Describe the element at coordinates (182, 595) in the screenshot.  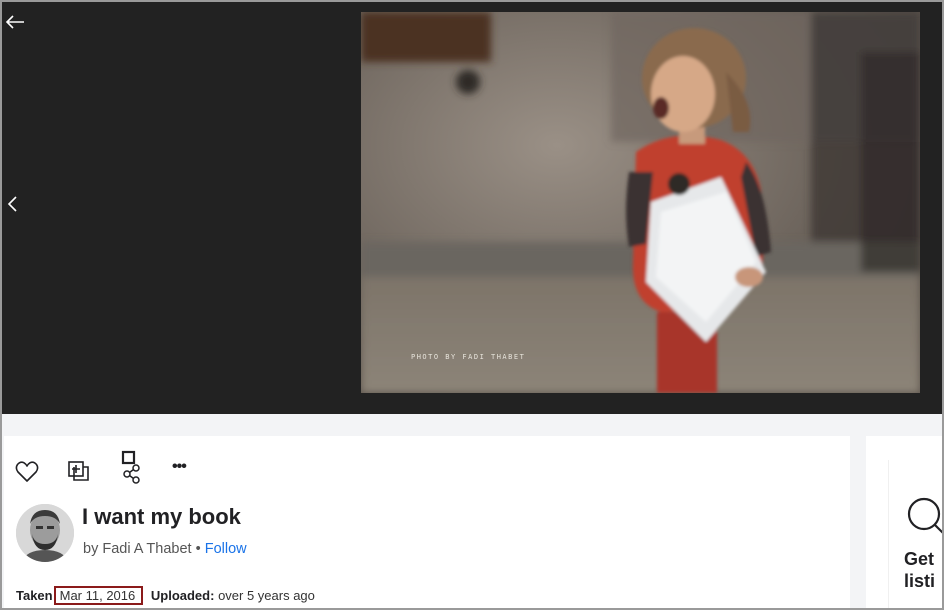
I see `uploaded-label: Uploaded:` at that location.